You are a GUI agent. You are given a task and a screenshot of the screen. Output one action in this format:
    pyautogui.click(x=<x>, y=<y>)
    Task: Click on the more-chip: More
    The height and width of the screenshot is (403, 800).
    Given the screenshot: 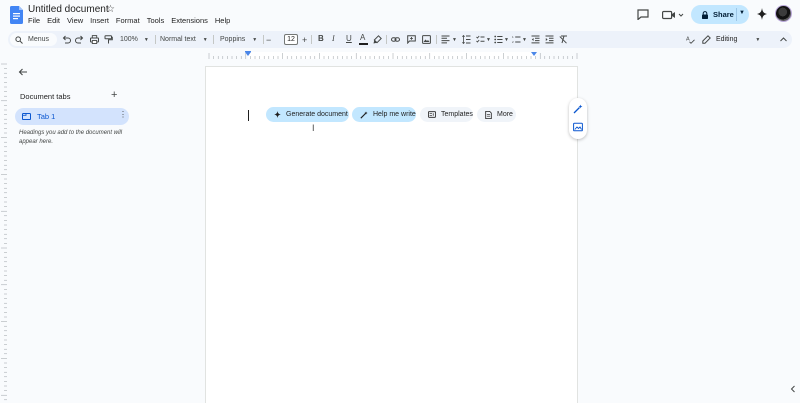 What is the action you would take?
    pyautogui.click(x=496, y=114)
    